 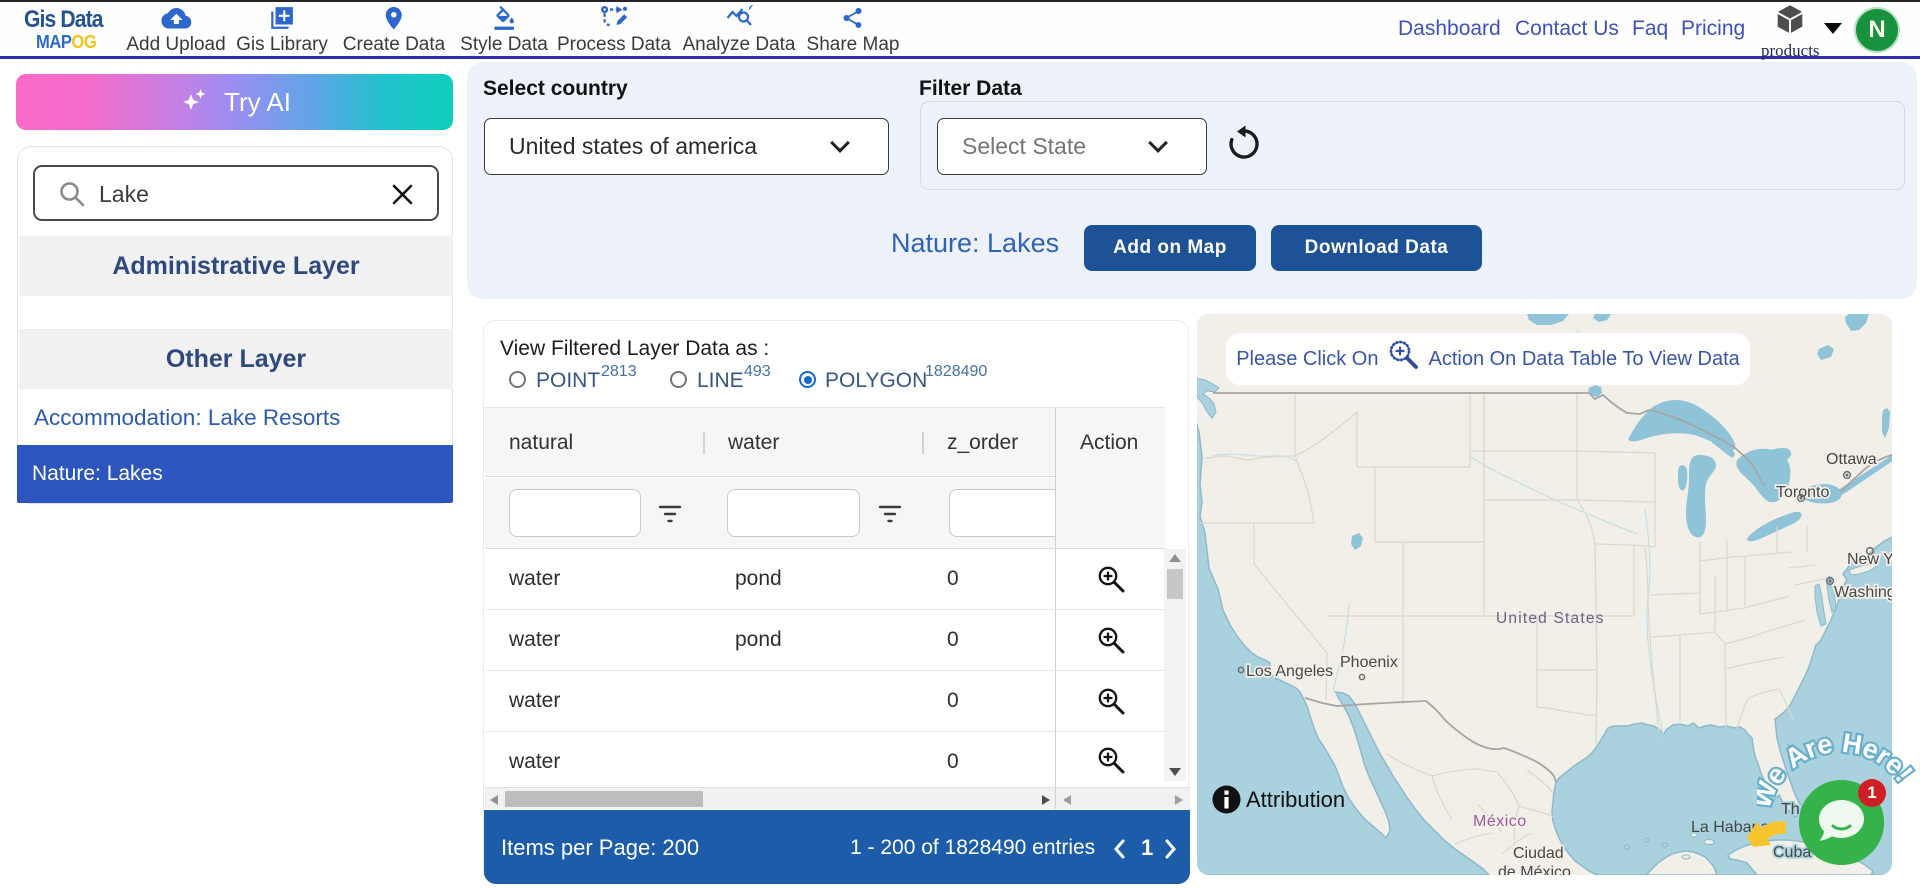 I want to click on svg-text: Phoenix, so click(x=1369, y=662).